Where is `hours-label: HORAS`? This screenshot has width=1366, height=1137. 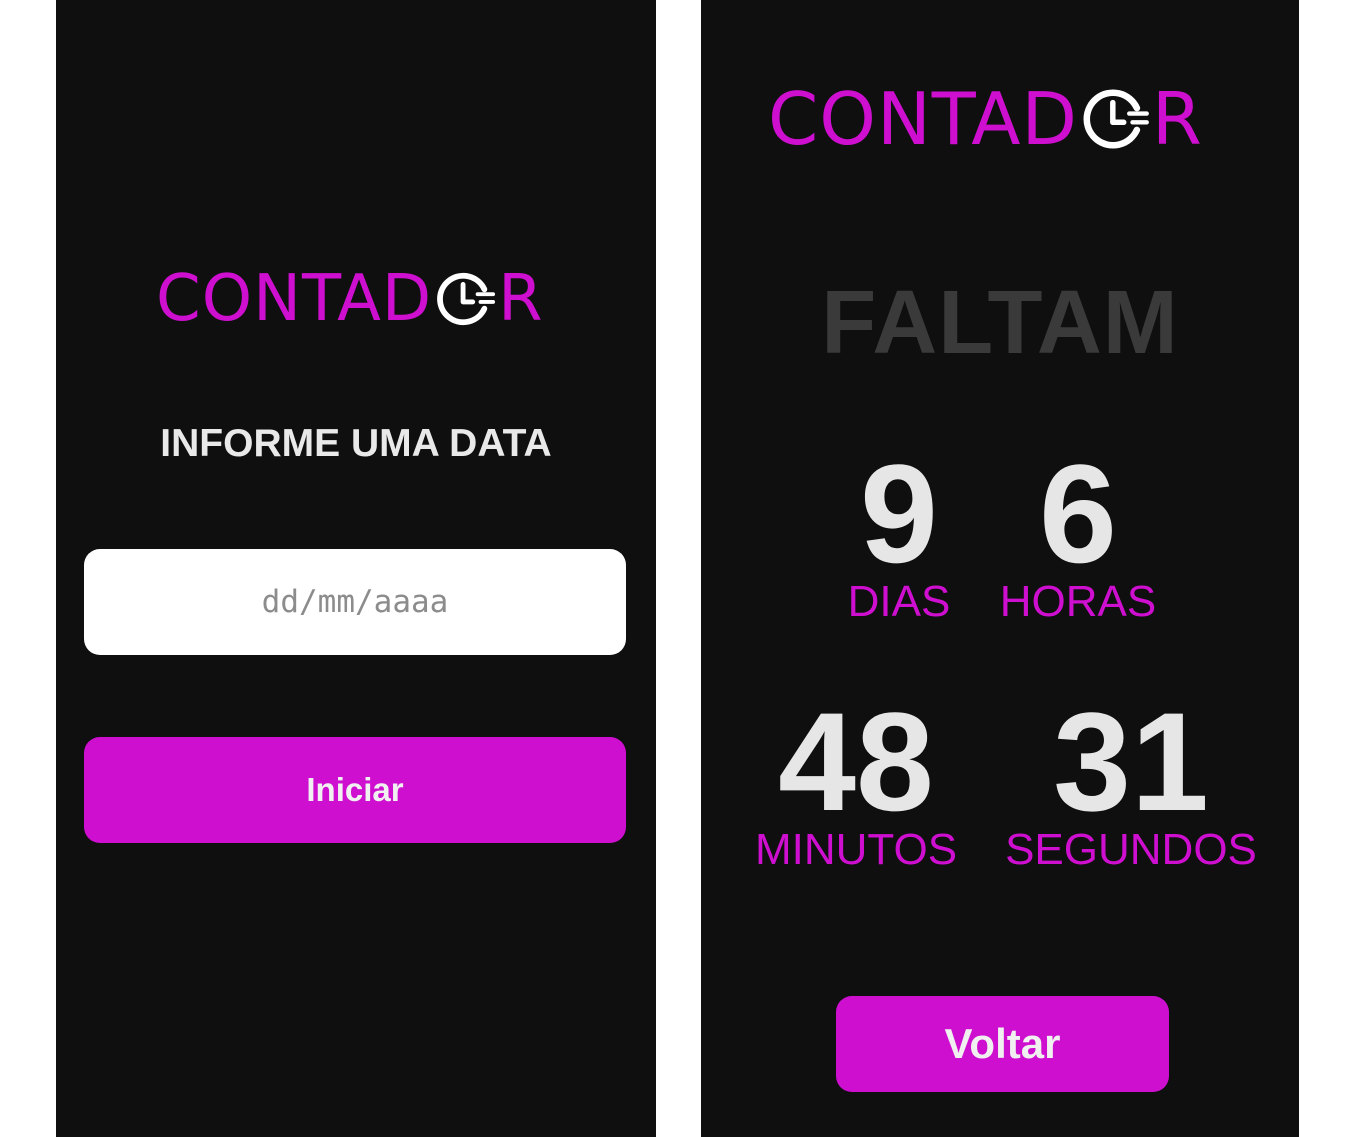
hours-label: HORAS is located at coordinates (1078, 601).